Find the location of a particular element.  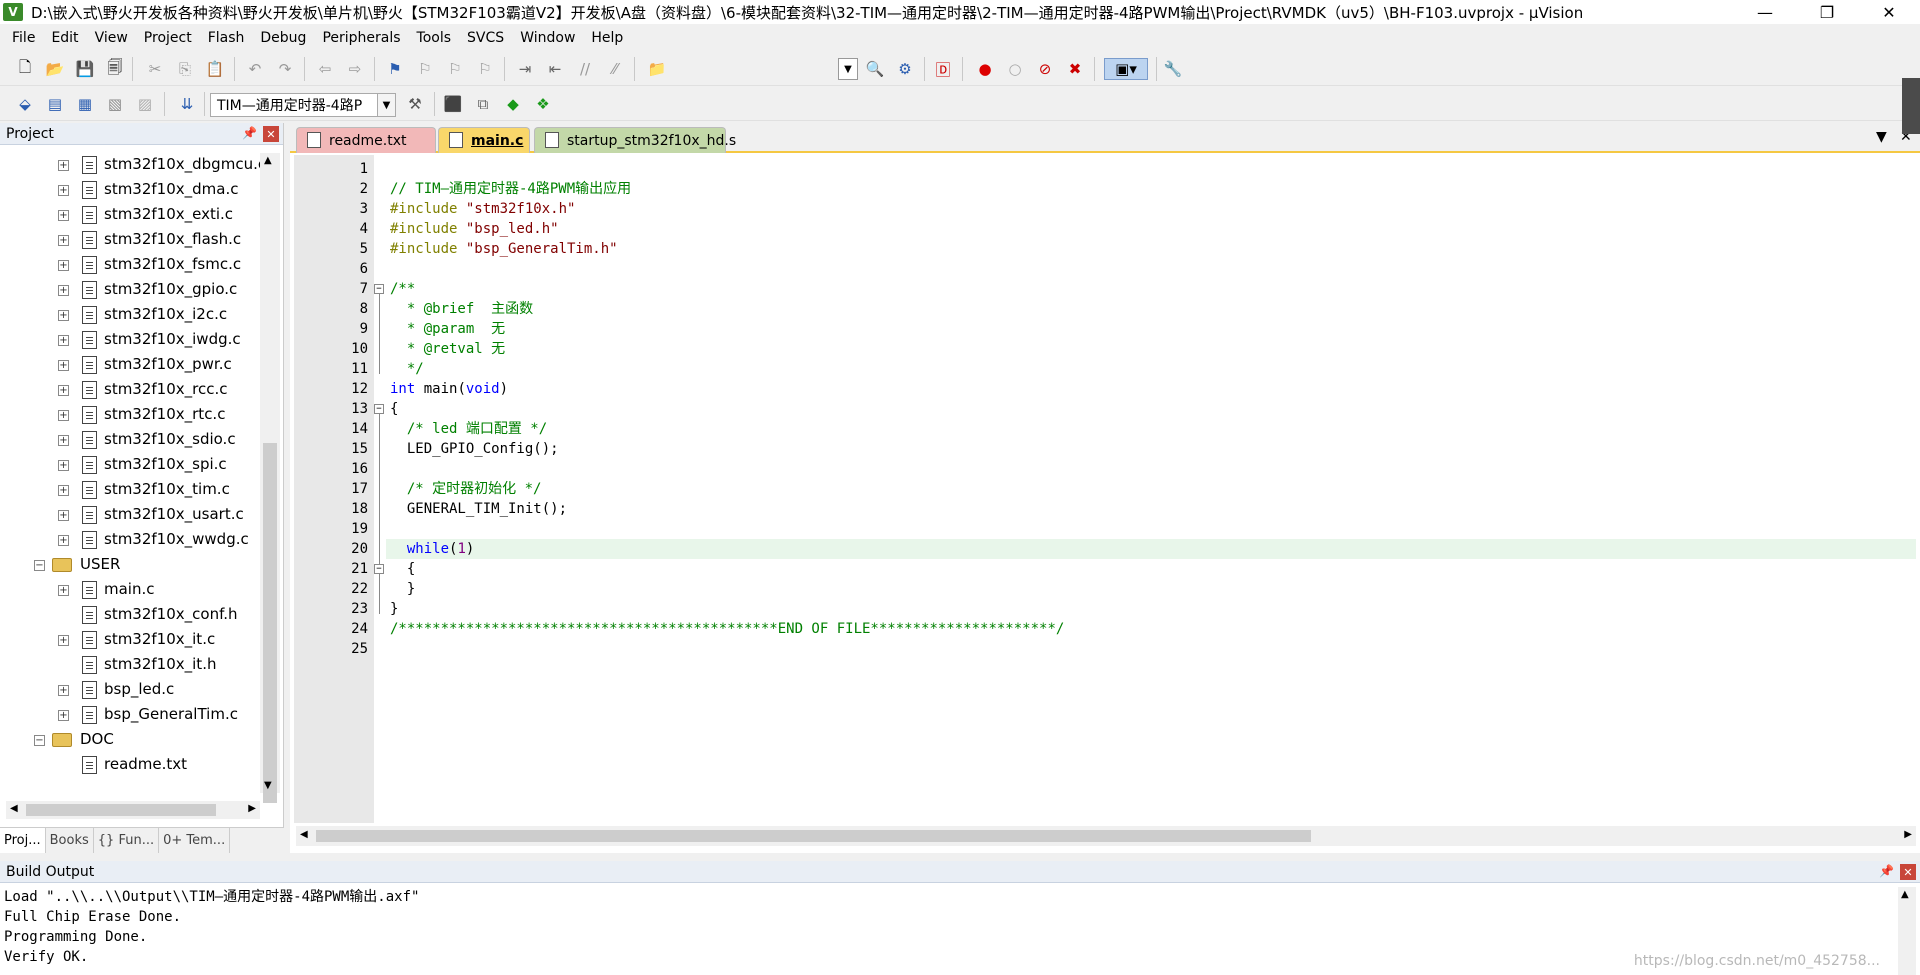

tree-file: + stm32f10x_fsmc.c is located at coordinates (130, 265).